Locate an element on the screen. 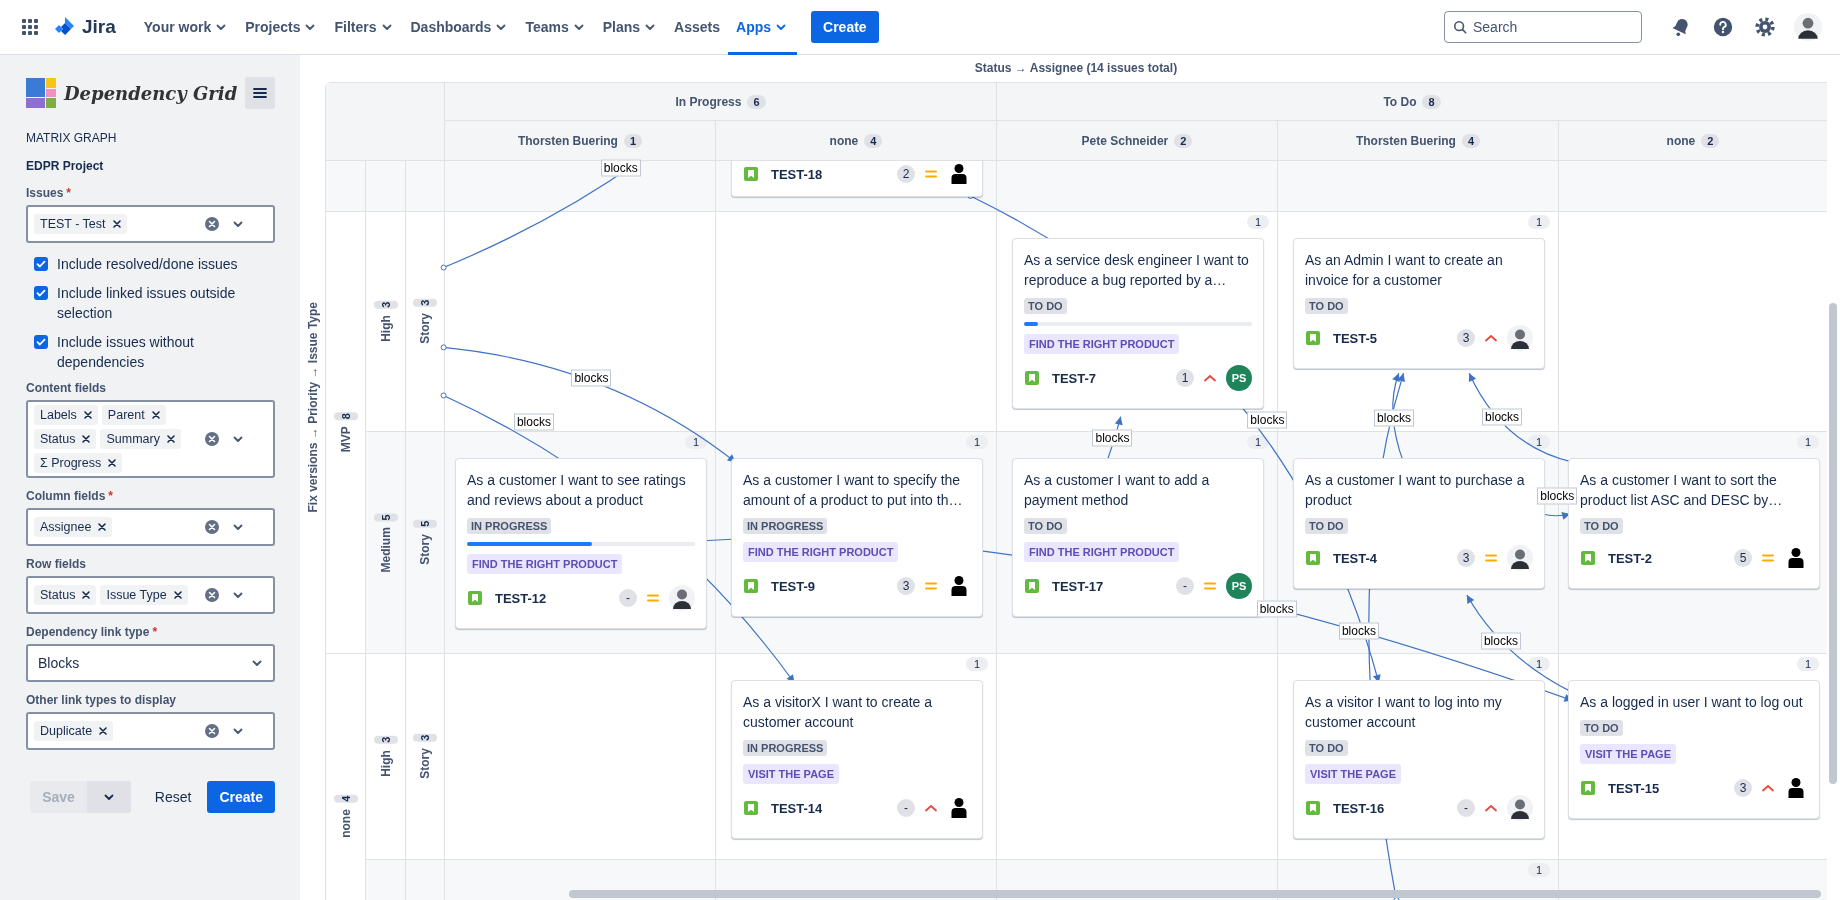  product-name: Jira is located at coordinates (99, 27).